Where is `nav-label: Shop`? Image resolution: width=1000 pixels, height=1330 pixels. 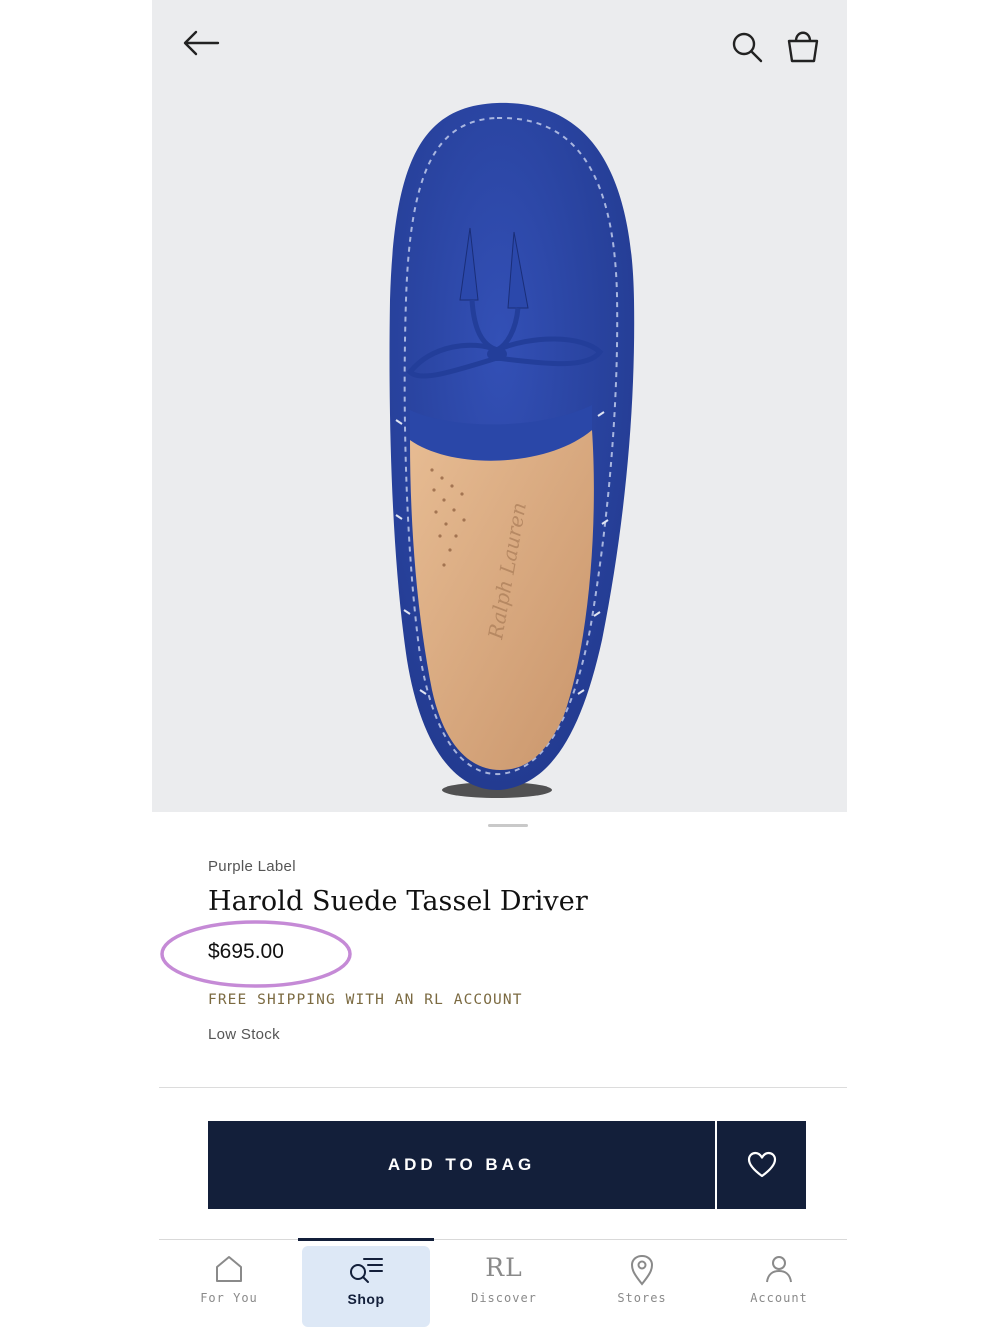
nav-label: Shop is located at coordinates (366, 1299).